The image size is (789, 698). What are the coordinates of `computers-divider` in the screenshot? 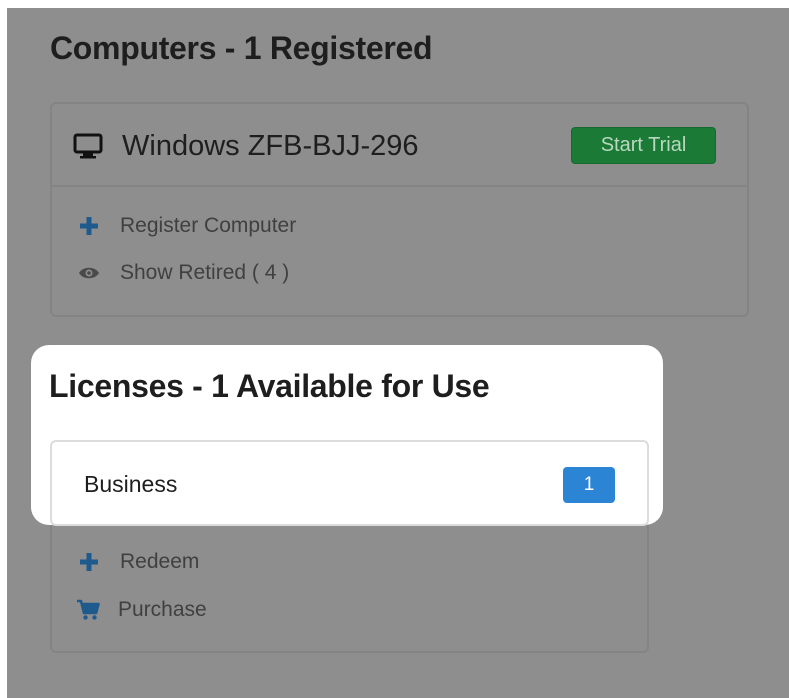 It's located at (399, 186).